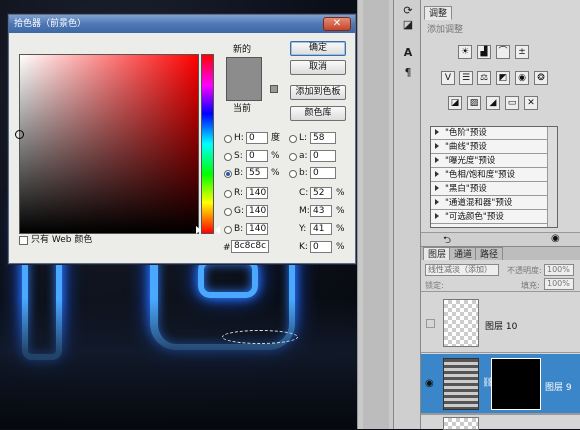  I want to click on current-color-swatch, so click(244, 90).